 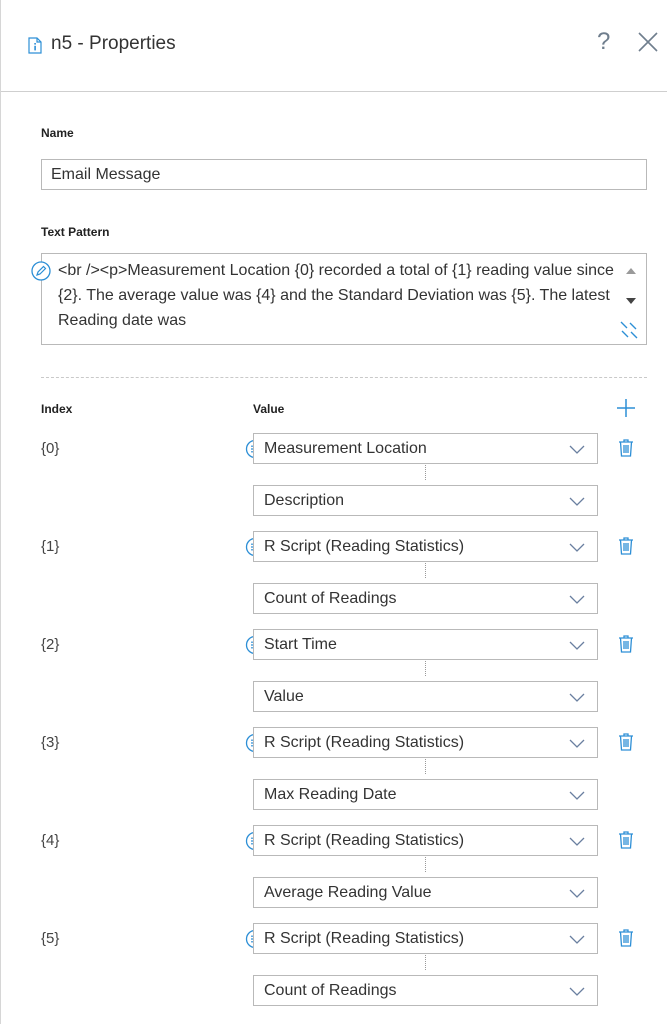 What do you see at coordinates (348, 892) in the screenshot?
I see `field-select-value: Average Reading Value` at bounding box center [348, 892].